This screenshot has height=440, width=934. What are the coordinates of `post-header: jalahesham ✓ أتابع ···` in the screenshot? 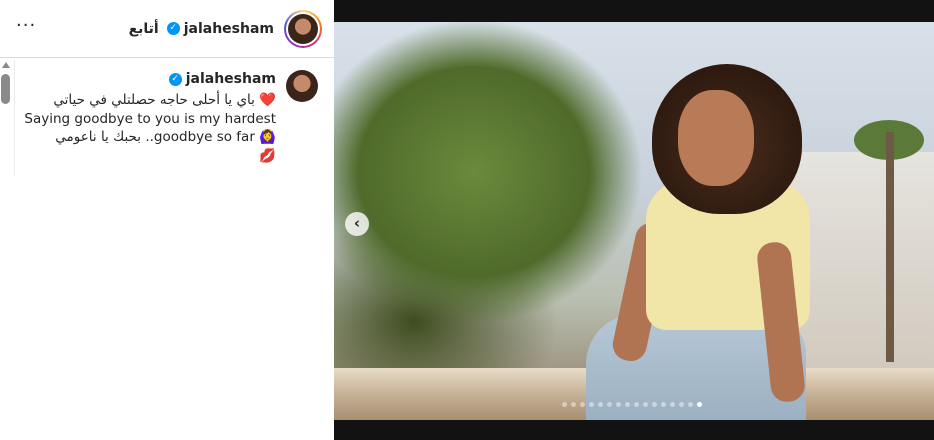 It's located at (167, 29).